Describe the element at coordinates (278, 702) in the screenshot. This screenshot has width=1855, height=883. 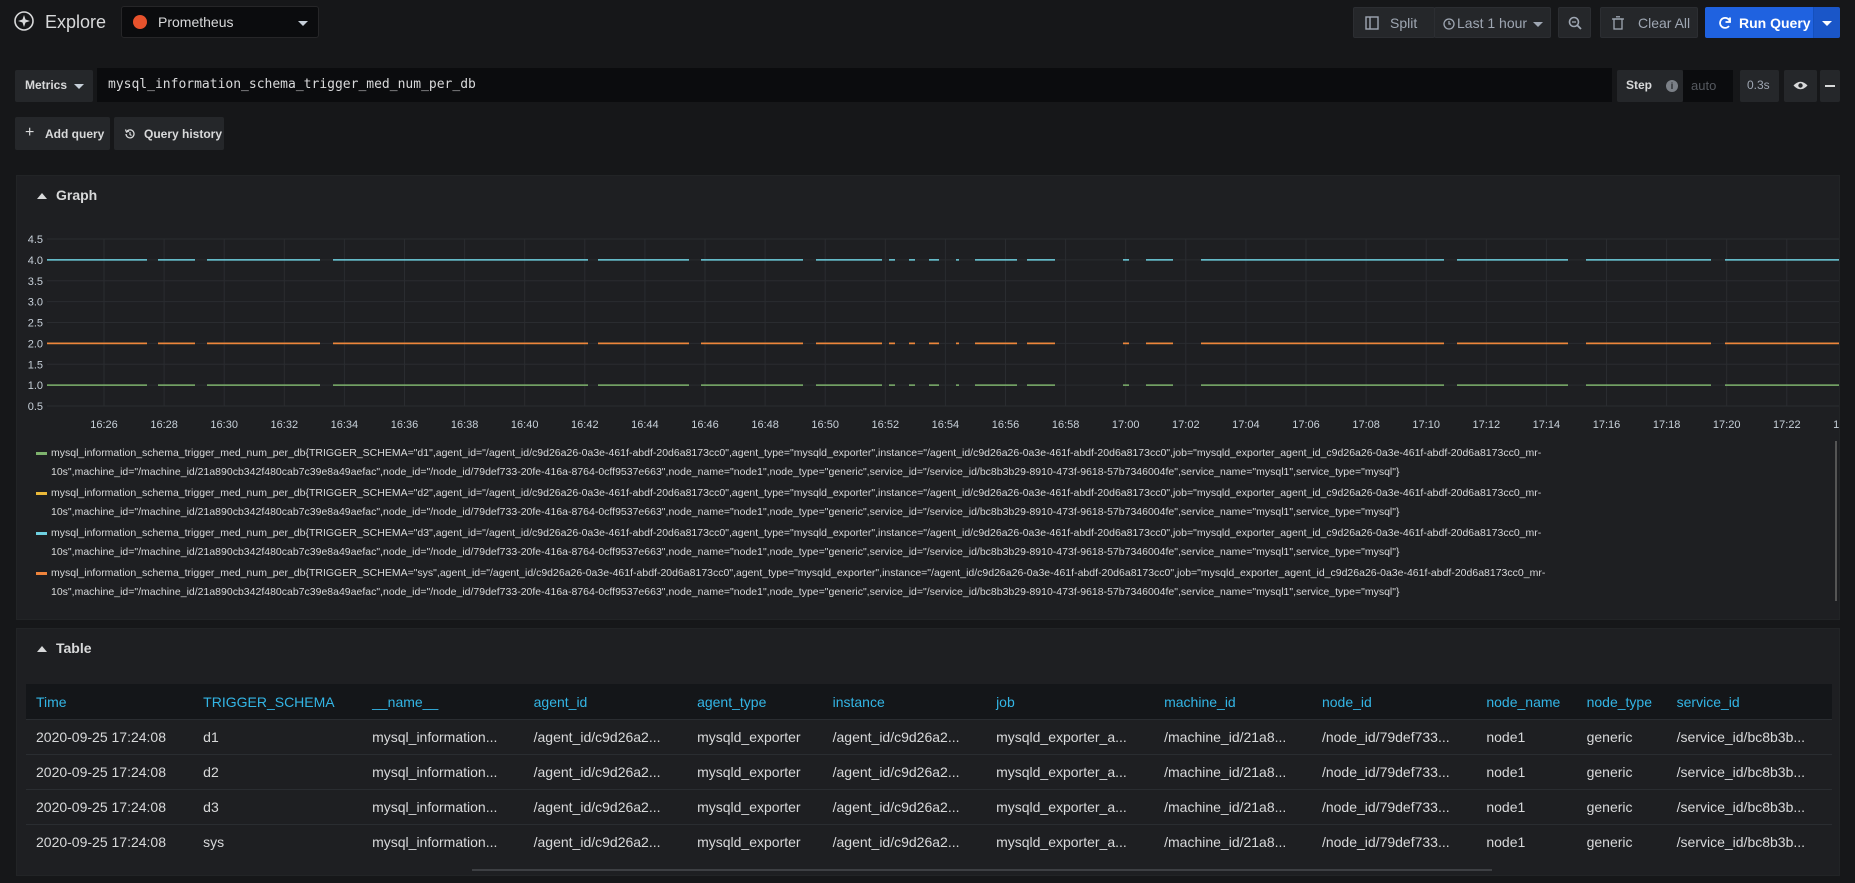
I see `column-header: TRIGGER_SCHEMA` at that location.